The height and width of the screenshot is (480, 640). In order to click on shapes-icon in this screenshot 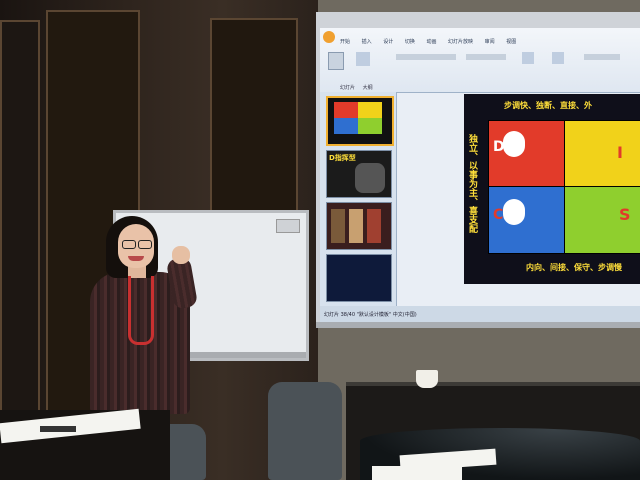, I will do `click(528, 58)`.